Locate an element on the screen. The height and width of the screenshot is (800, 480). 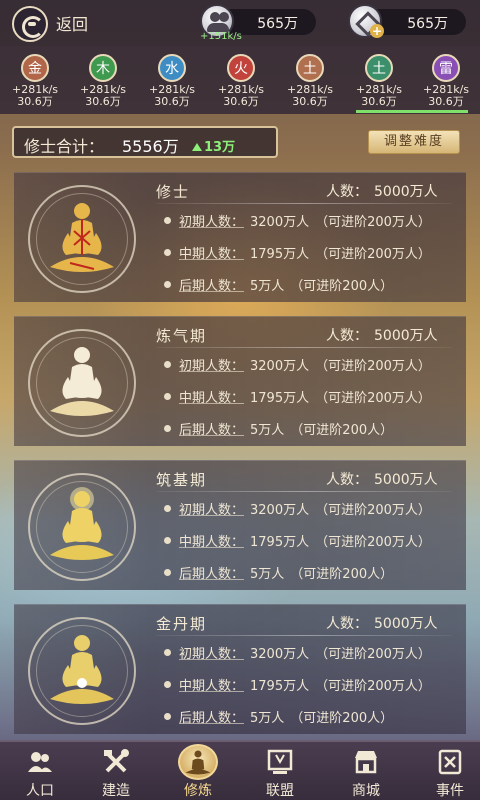
add-coin-icon: + is located at coordinates (377, 31).